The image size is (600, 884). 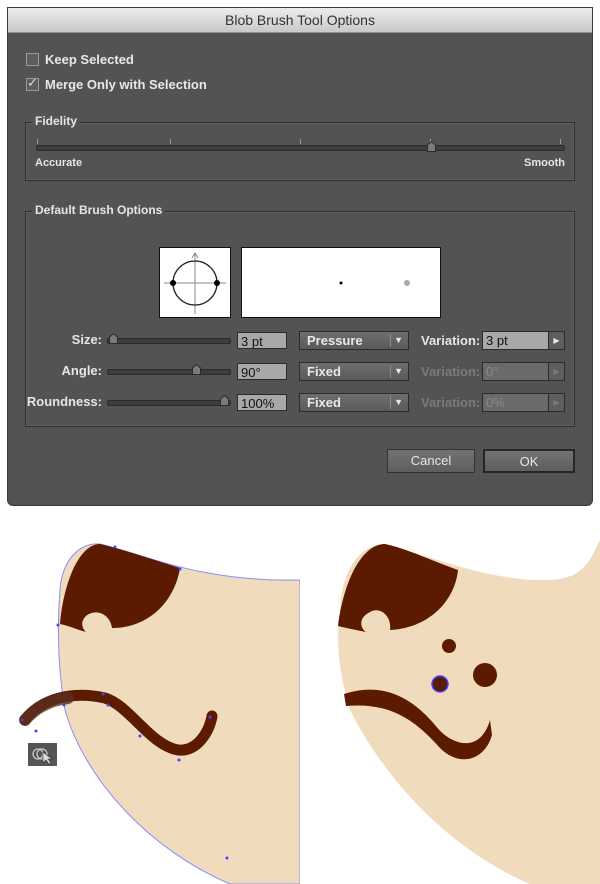 What do you see at coordinates (440, 684) in the screenshot?
I see `freckle-selected` at bounding box center [440, 684].